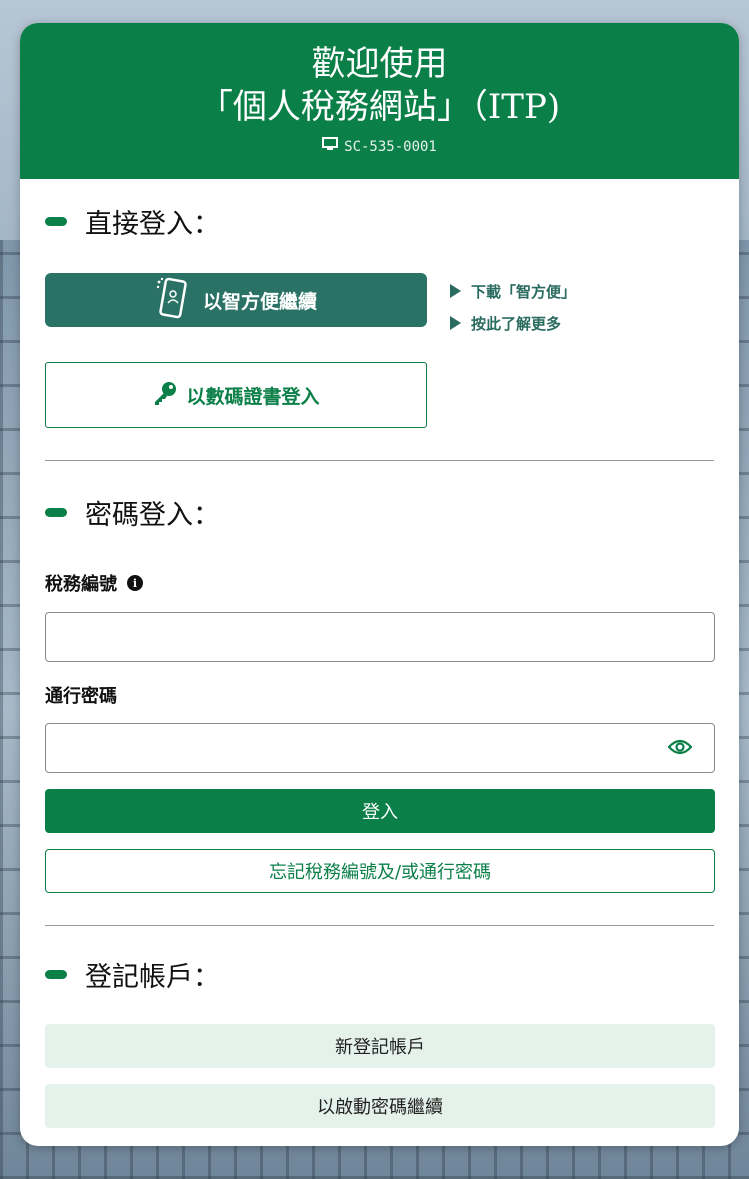 The height and width of the screenshot is (1179, 749). I want to click on learn-more-label: 按此了解更多, so click(516, 323).